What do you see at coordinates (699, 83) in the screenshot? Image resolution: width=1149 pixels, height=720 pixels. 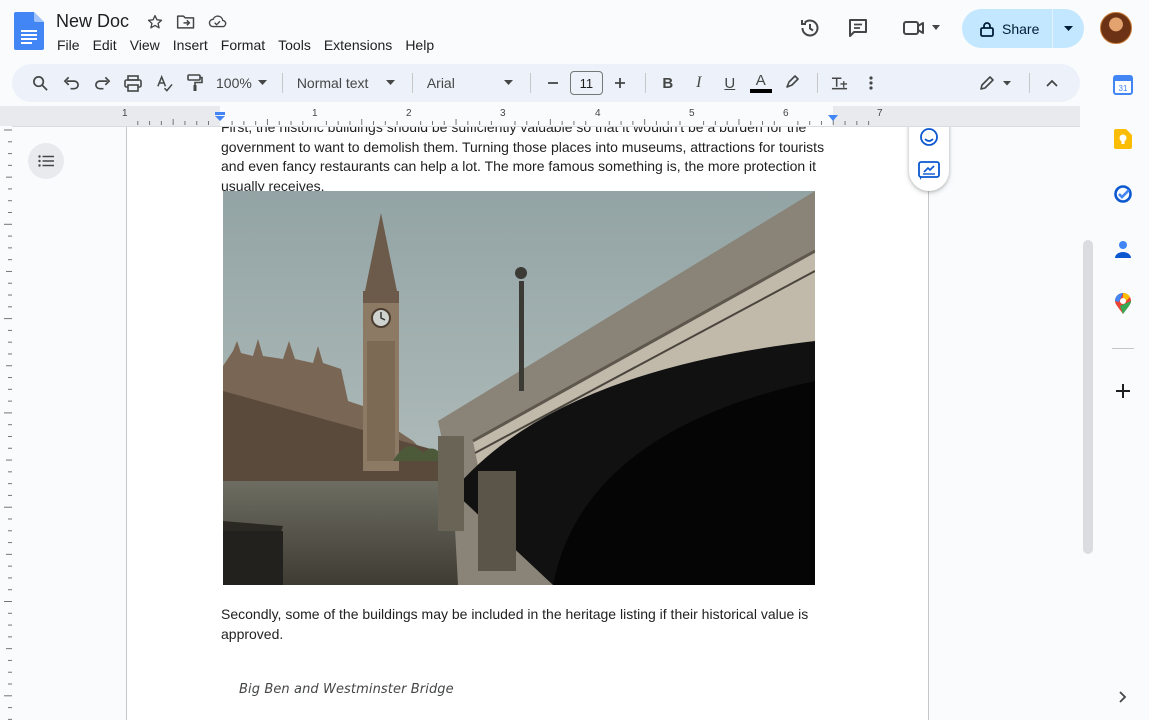 I see `italic-button: I` at bounding box center [699, 83].